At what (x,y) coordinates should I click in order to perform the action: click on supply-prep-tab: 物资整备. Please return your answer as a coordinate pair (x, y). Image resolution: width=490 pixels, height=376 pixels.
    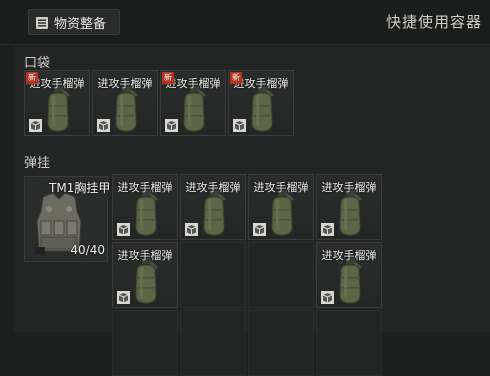
    Looking at the image, I should click on (74, 22).